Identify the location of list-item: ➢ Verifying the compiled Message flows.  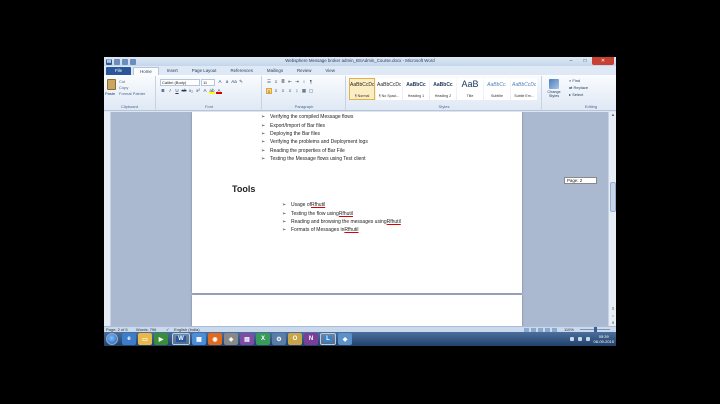
(314, 117).